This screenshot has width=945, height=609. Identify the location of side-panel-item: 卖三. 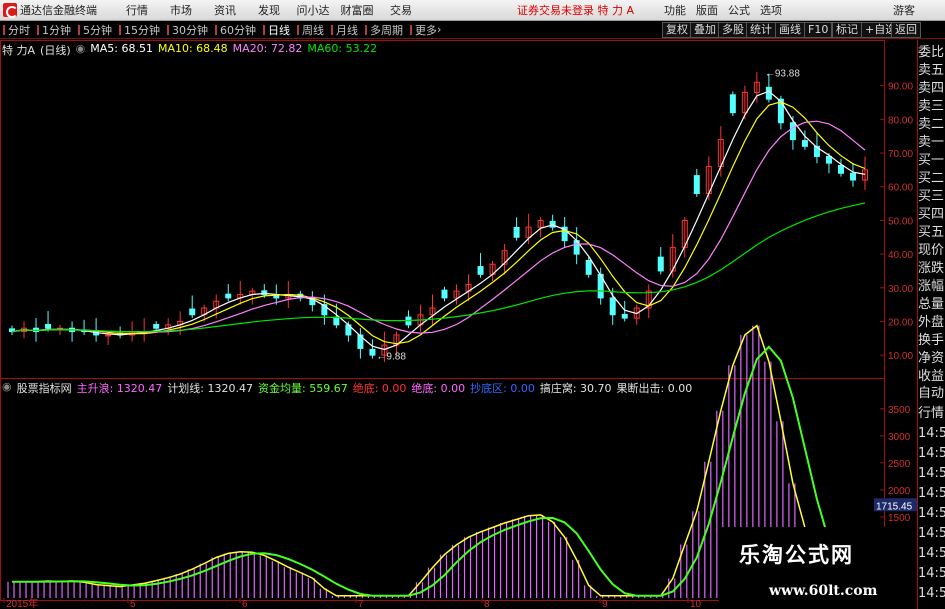
(931, 107).